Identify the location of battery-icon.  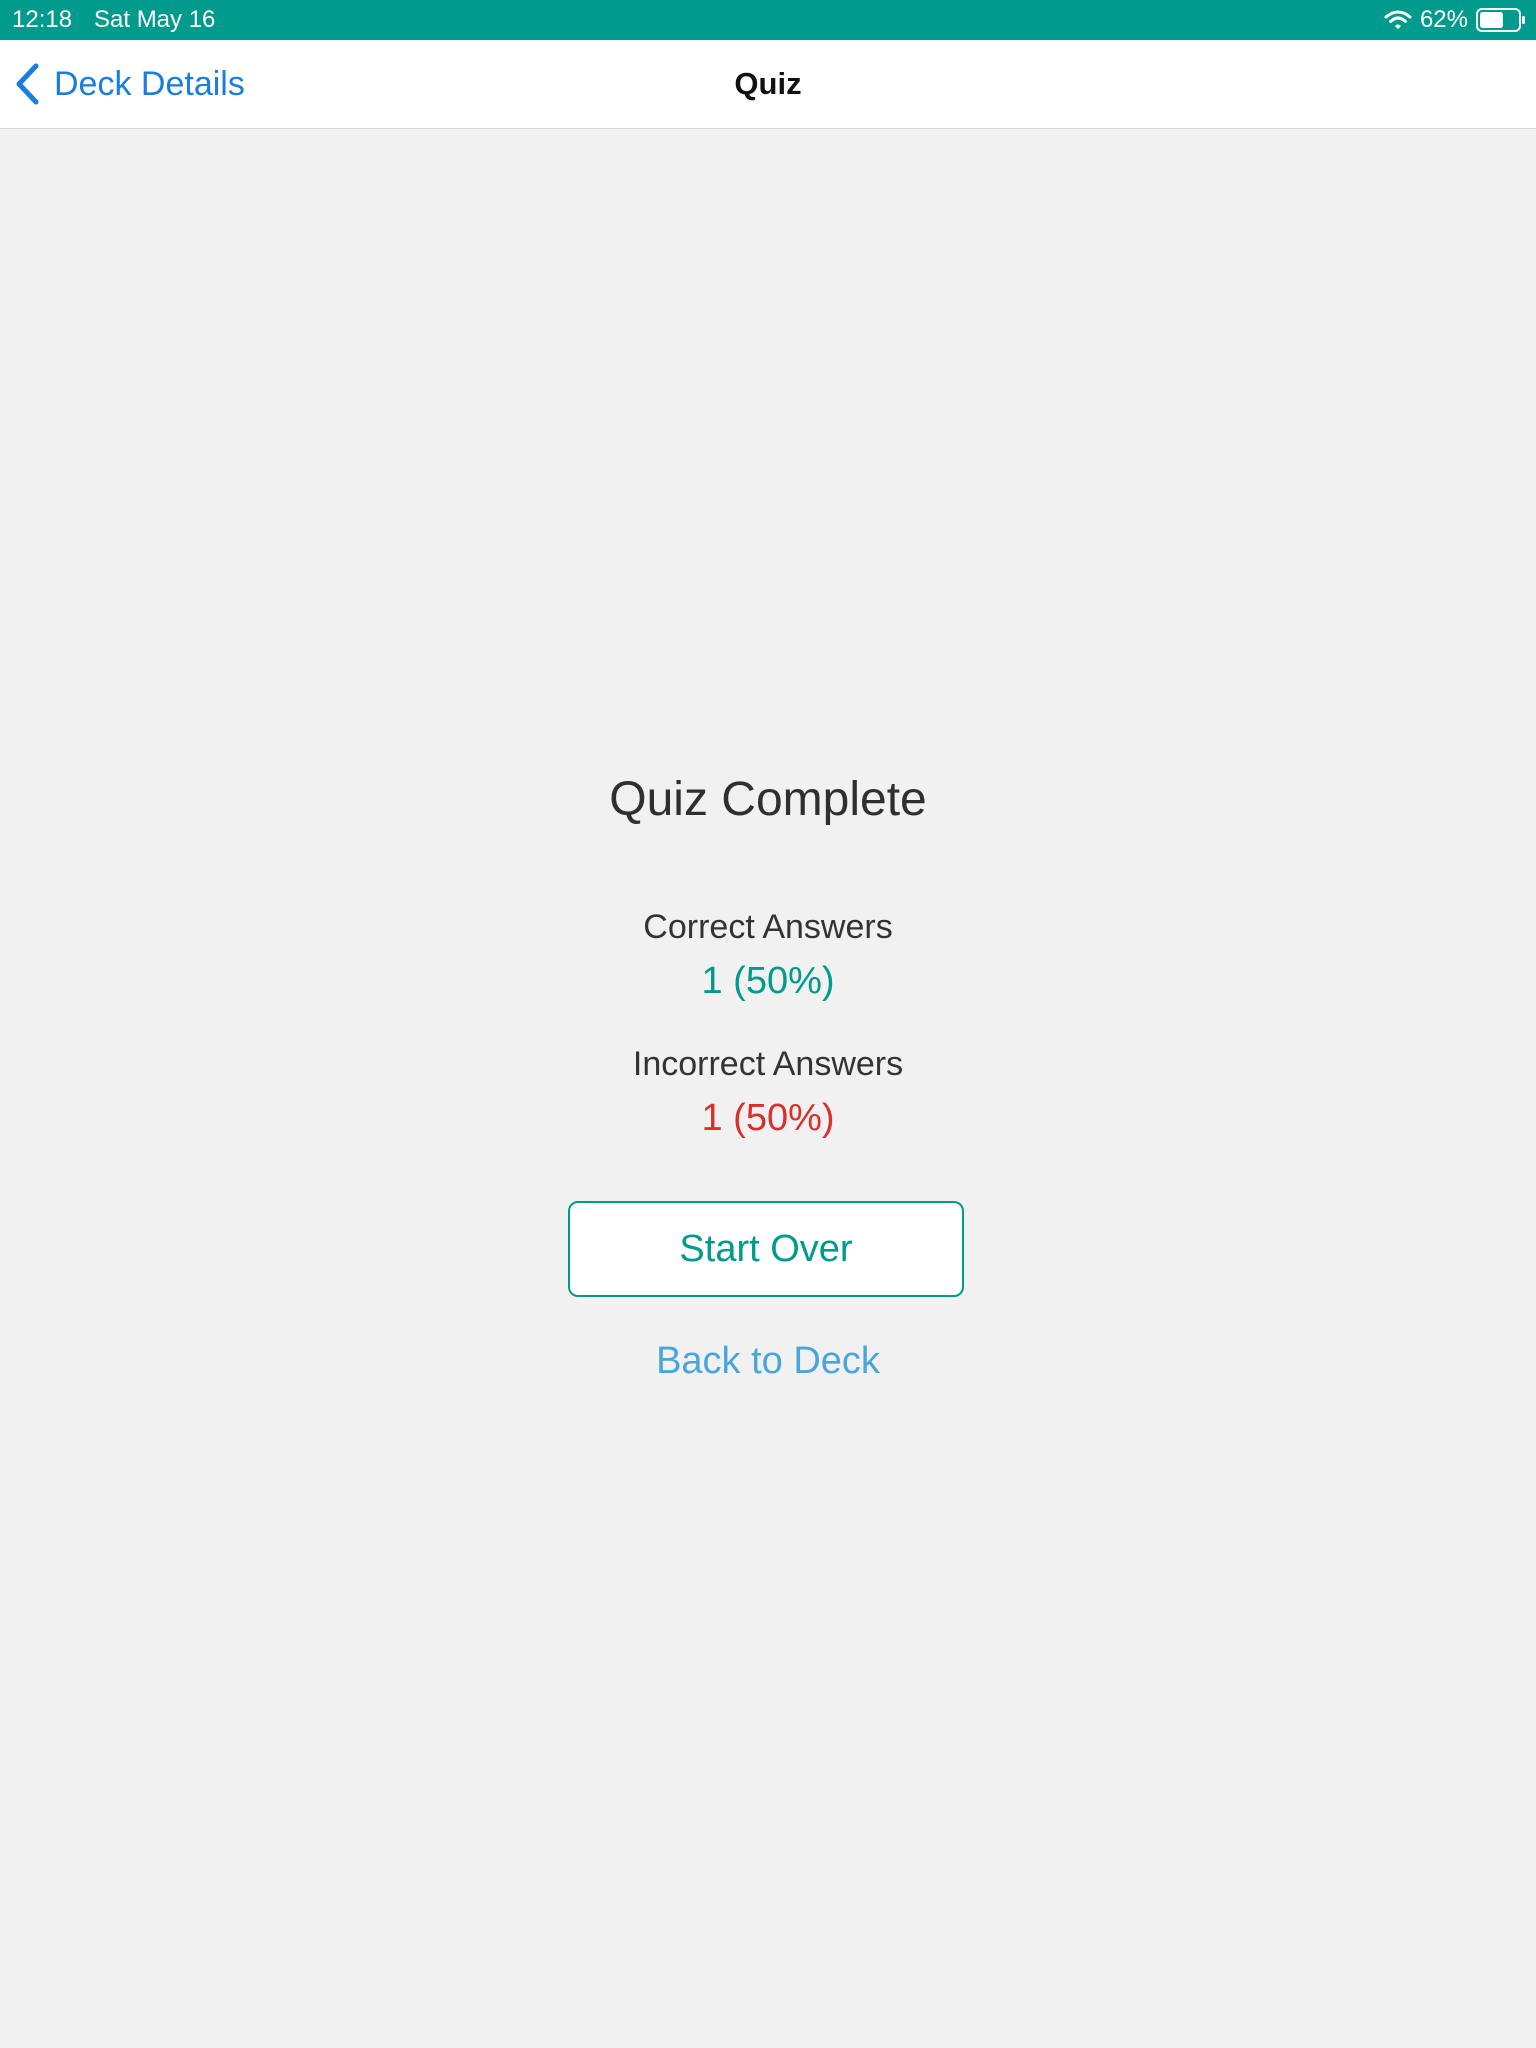
(1500, 20).